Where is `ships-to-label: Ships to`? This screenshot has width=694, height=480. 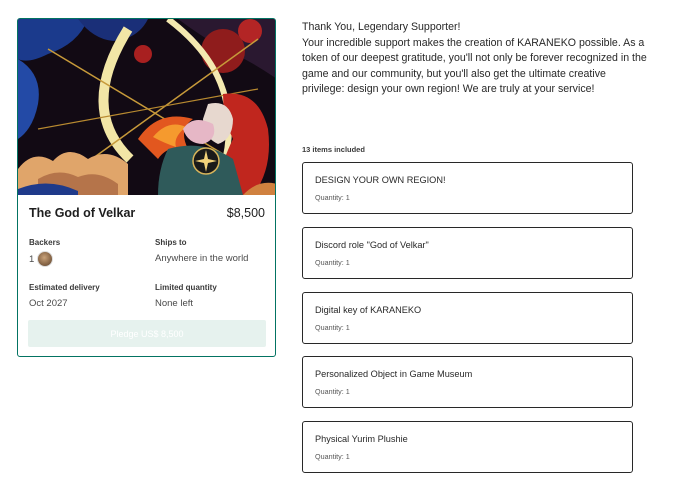
ships-to-label: Ships to is located at coordinates (171, 242).